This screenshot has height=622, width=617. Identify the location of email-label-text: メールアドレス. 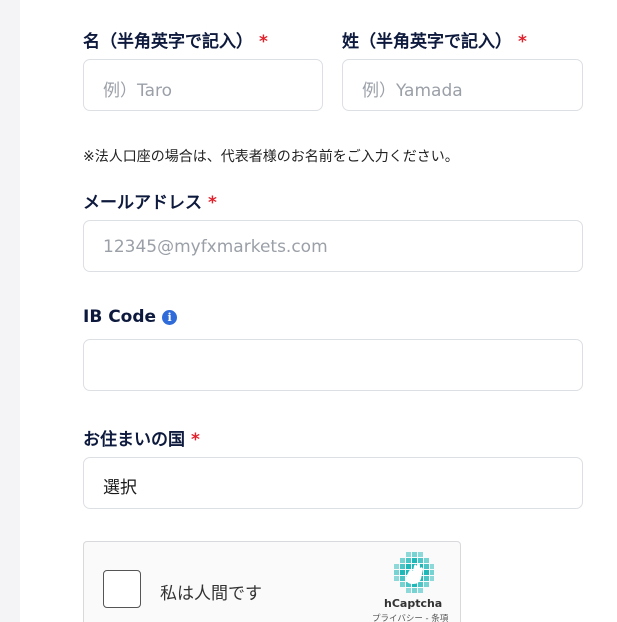
(142, 203).